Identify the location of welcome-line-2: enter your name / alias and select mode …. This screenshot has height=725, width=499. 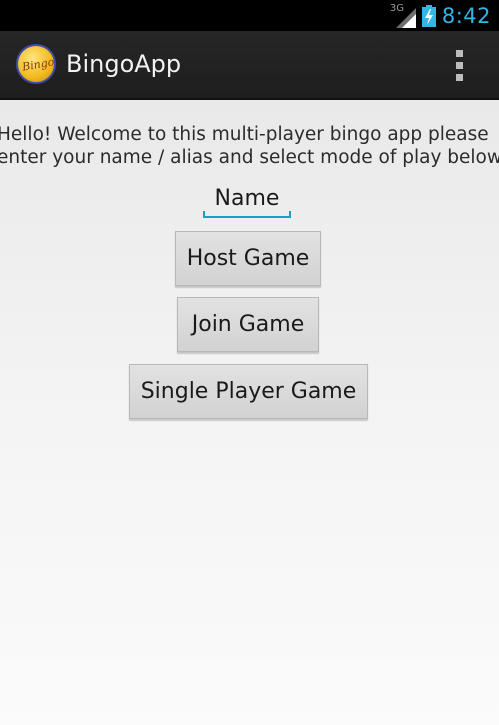
(249, 157).